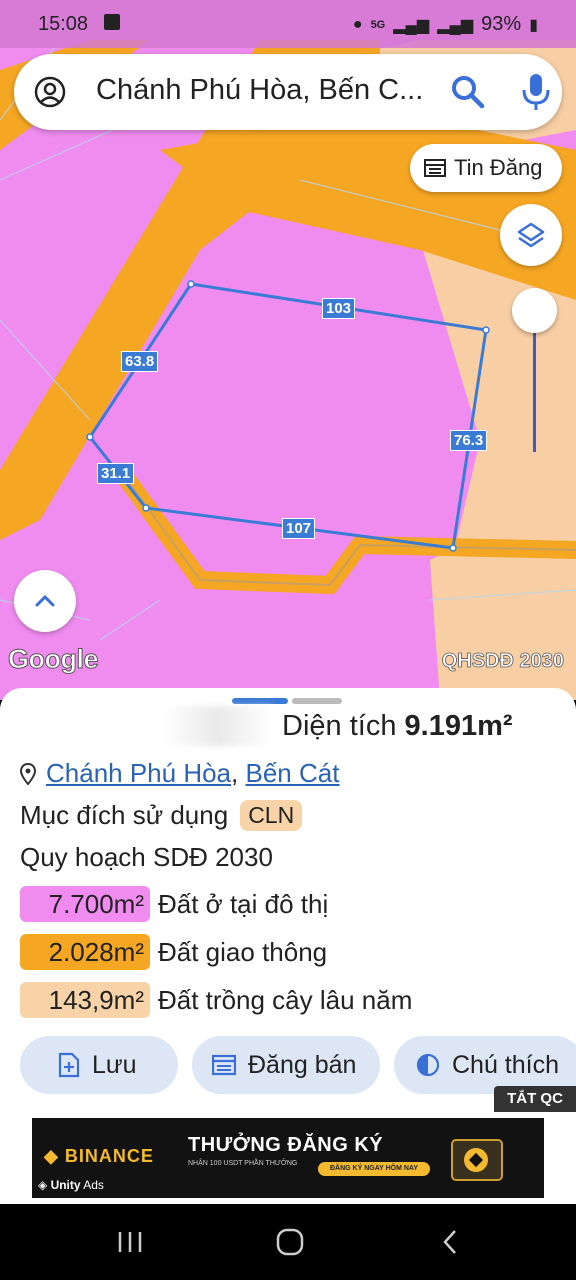 Image resolution: width=576 pixels, height=1280 pixels. I want to click on ad-network: ◈ Unity Ads, so click(71, 1185).